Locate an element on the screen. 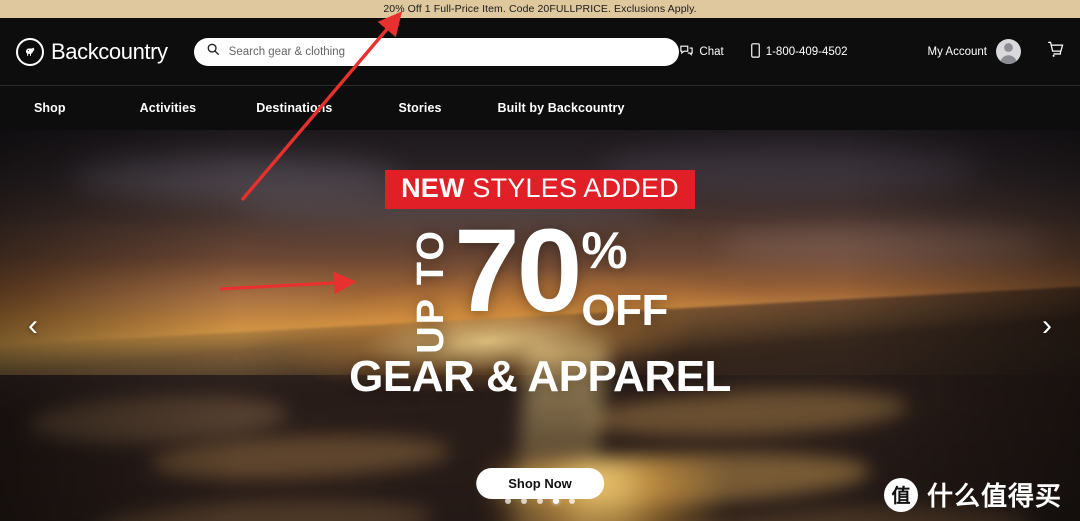 Image resolution: width=1080 pixels, height=521 pixels. hero-percent-sign: % is located at coordinates (604, 251).